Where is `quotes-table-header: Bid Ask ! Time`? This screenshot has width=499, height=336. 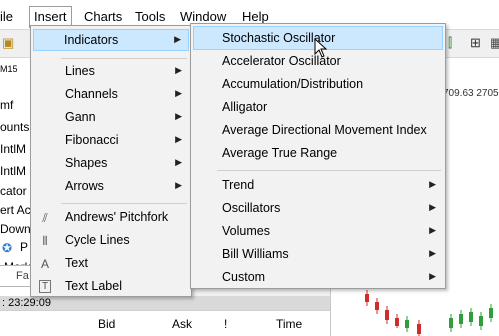
quotes-table-header: Bid Ask ! Time is located at coordinates (165, 323).